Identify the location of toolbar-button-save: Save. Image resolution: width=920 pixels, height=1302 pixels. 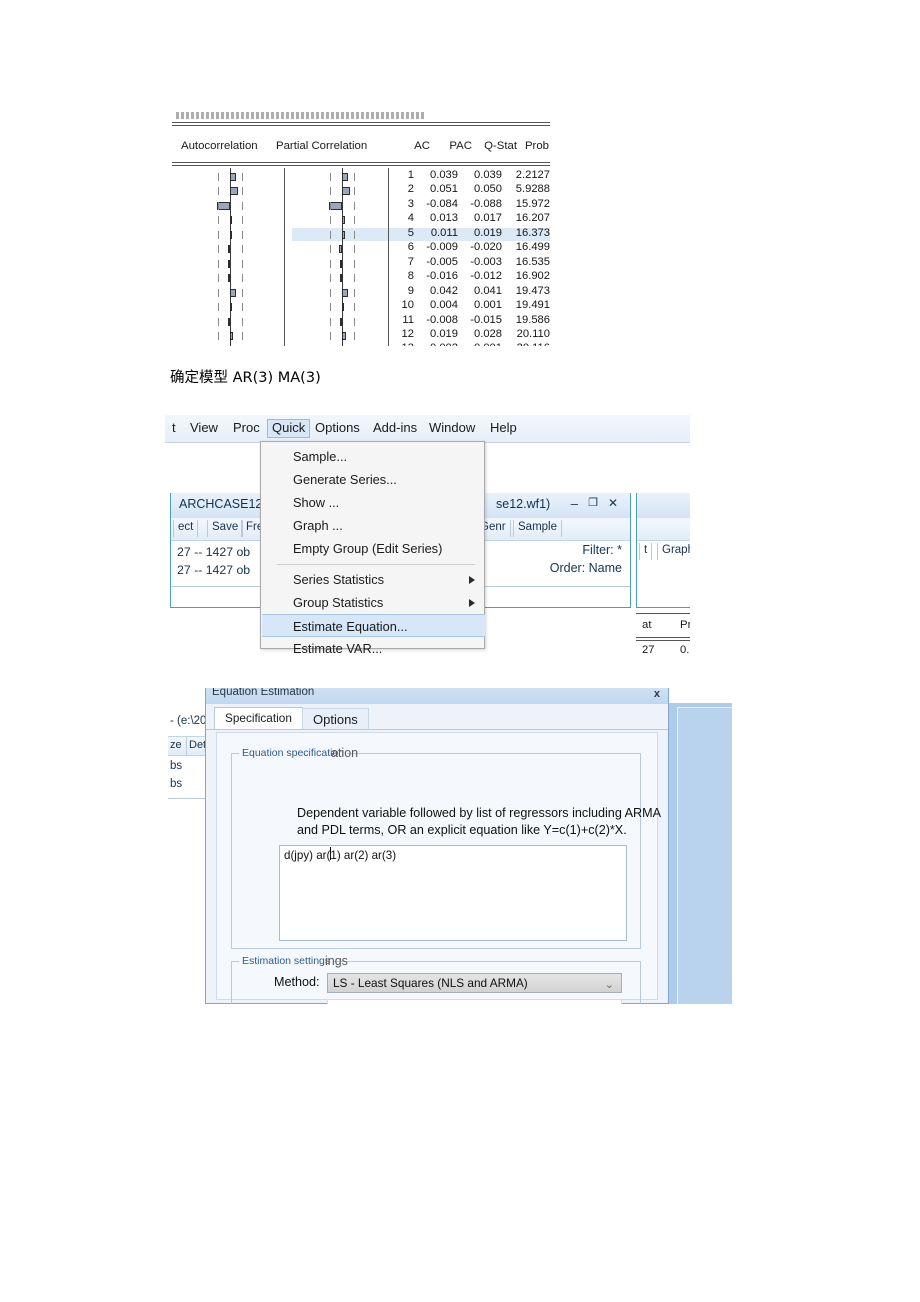
(225, 528).